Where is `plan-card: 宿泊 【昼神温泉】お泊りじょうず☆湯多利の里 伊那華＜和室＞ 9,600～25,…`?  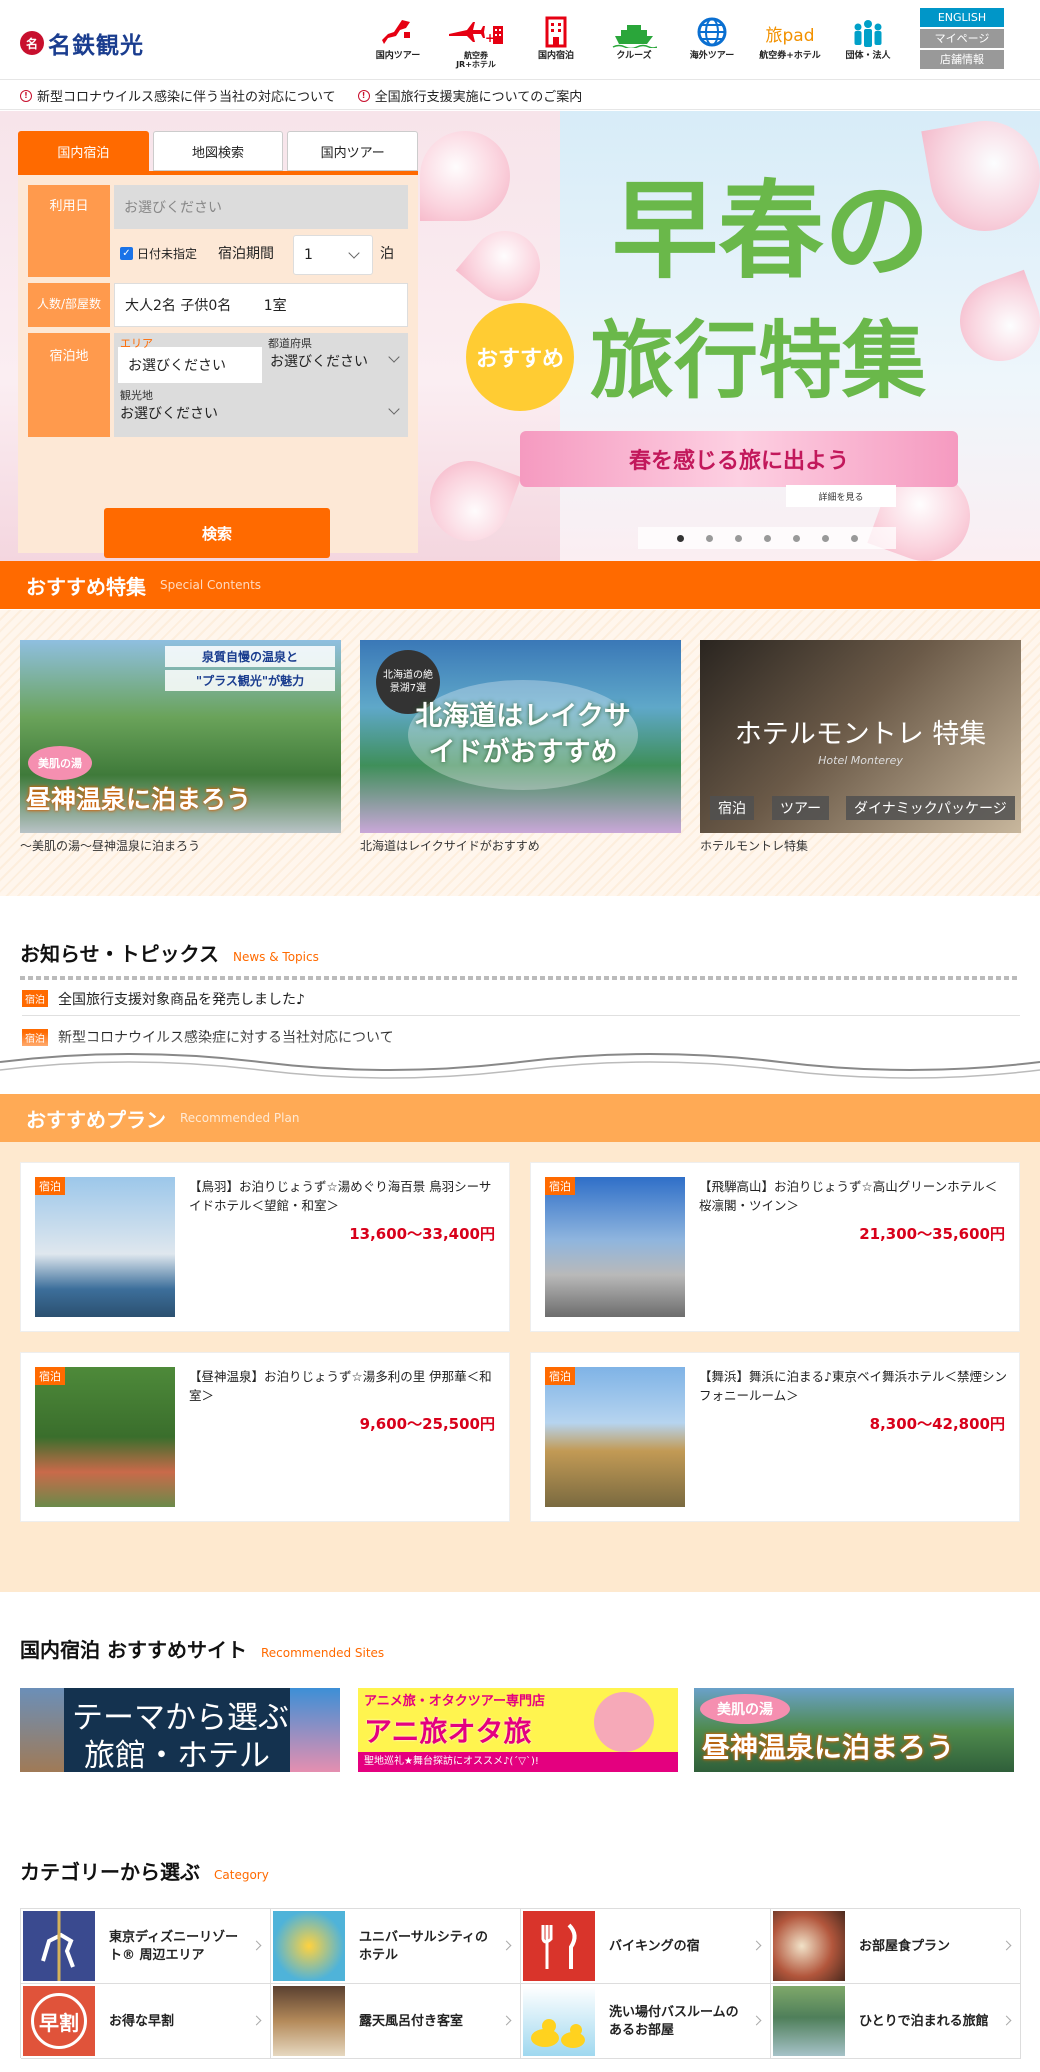 plan-card: 宿泊 【昼神温泉】お泊りじょうず☆湯多利の里 伊那華＜和室＞ 9,600～25,… is located at coordinates (265, 1437).